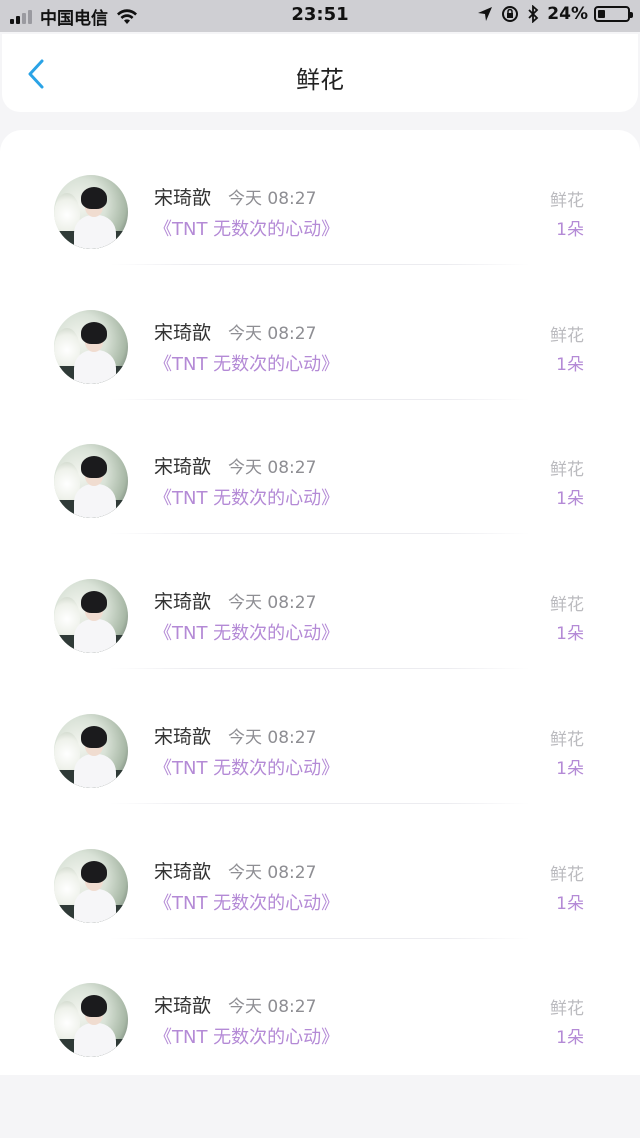 This screenshot has width=640, height=1138. I want to click on battery-percent: 24%, so click(567, 14).